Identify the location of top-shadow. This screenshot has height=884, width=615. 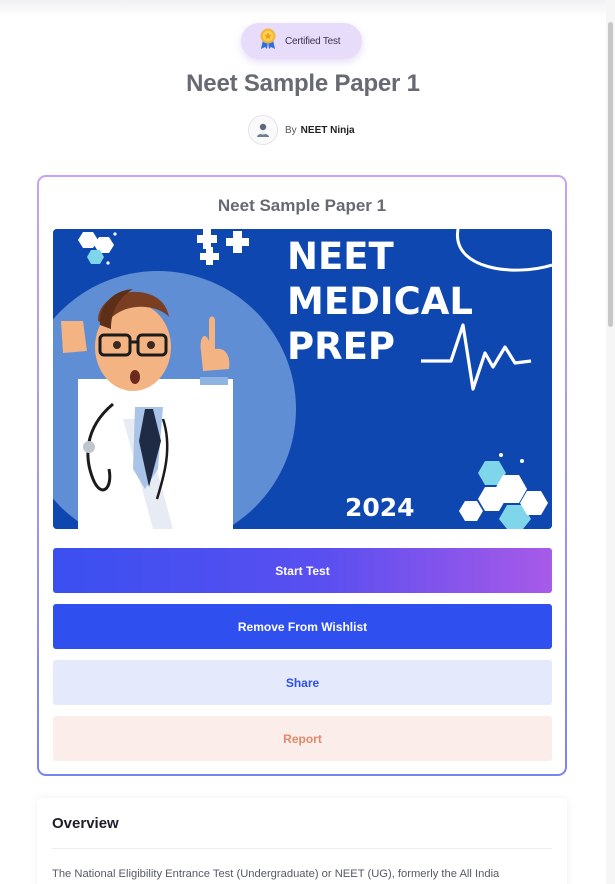
(303, 9).